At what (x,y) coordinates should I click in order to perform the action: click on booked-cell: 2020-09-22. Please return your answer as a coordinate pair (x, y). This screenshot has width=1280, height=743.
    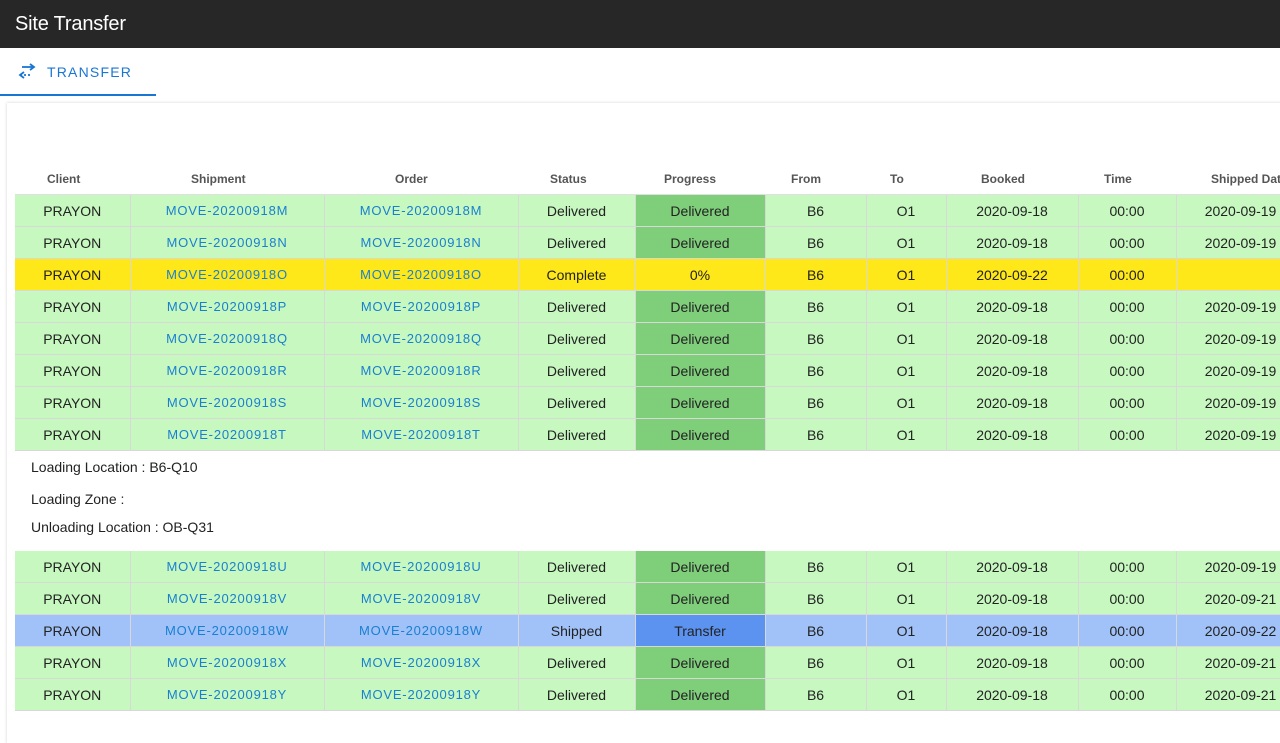
    Looking at the image, I should click on (1012, 274).